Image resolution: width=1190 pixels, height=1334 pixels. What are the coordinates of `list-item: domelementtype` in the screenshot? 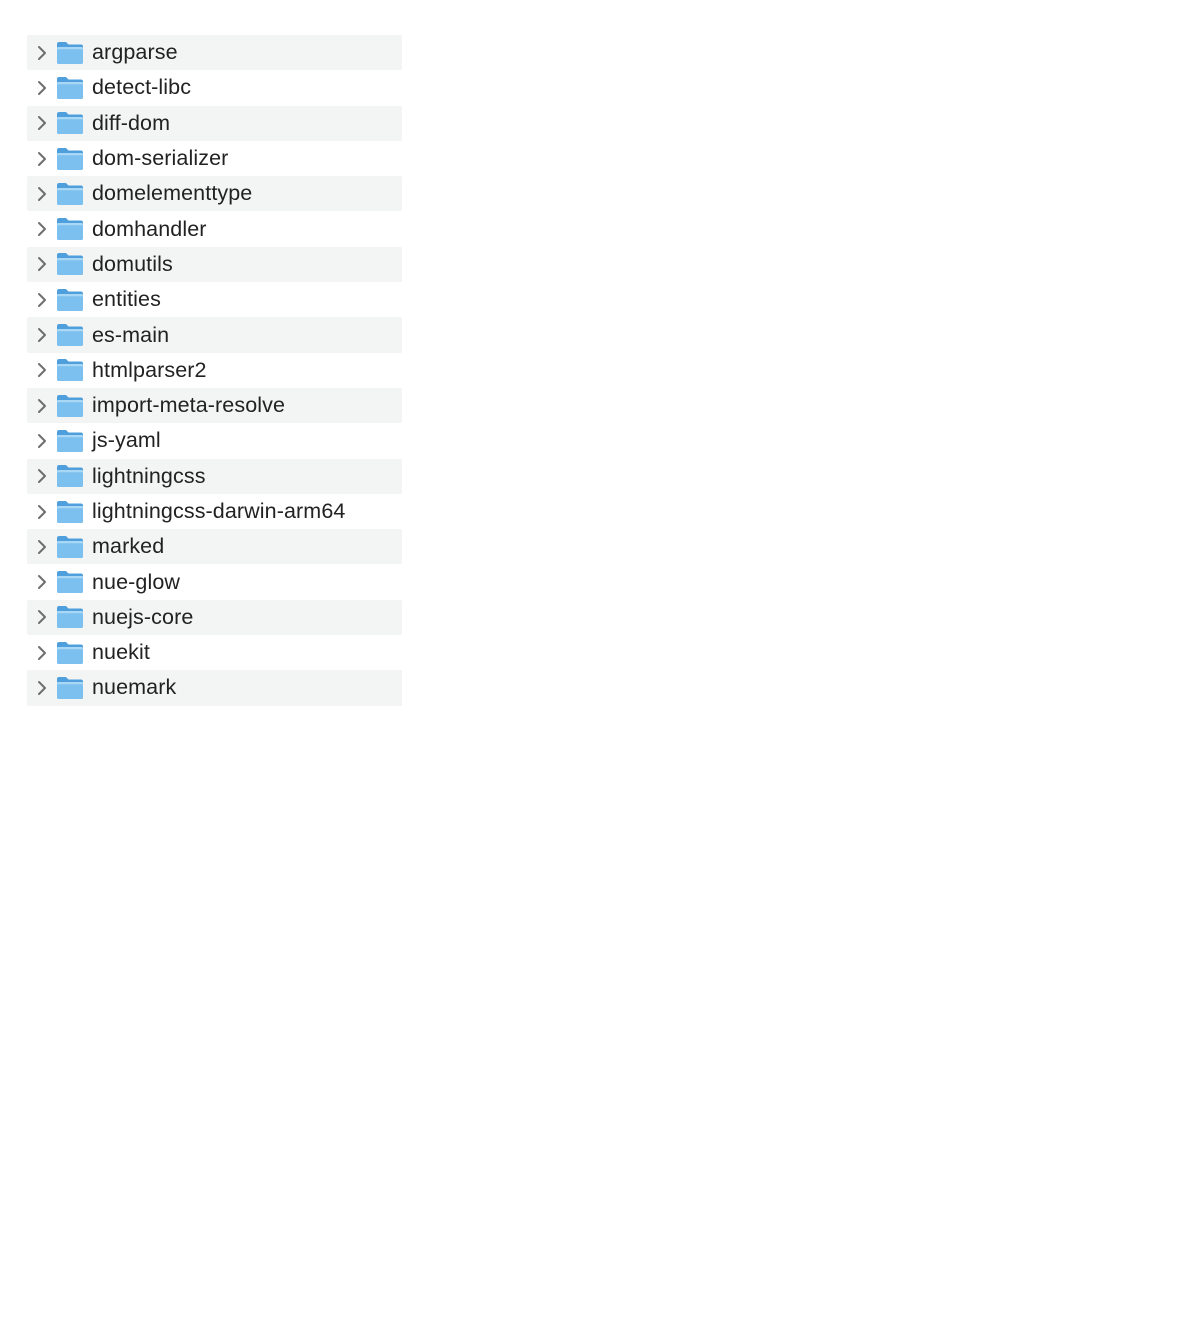 It's located at (214, 194).